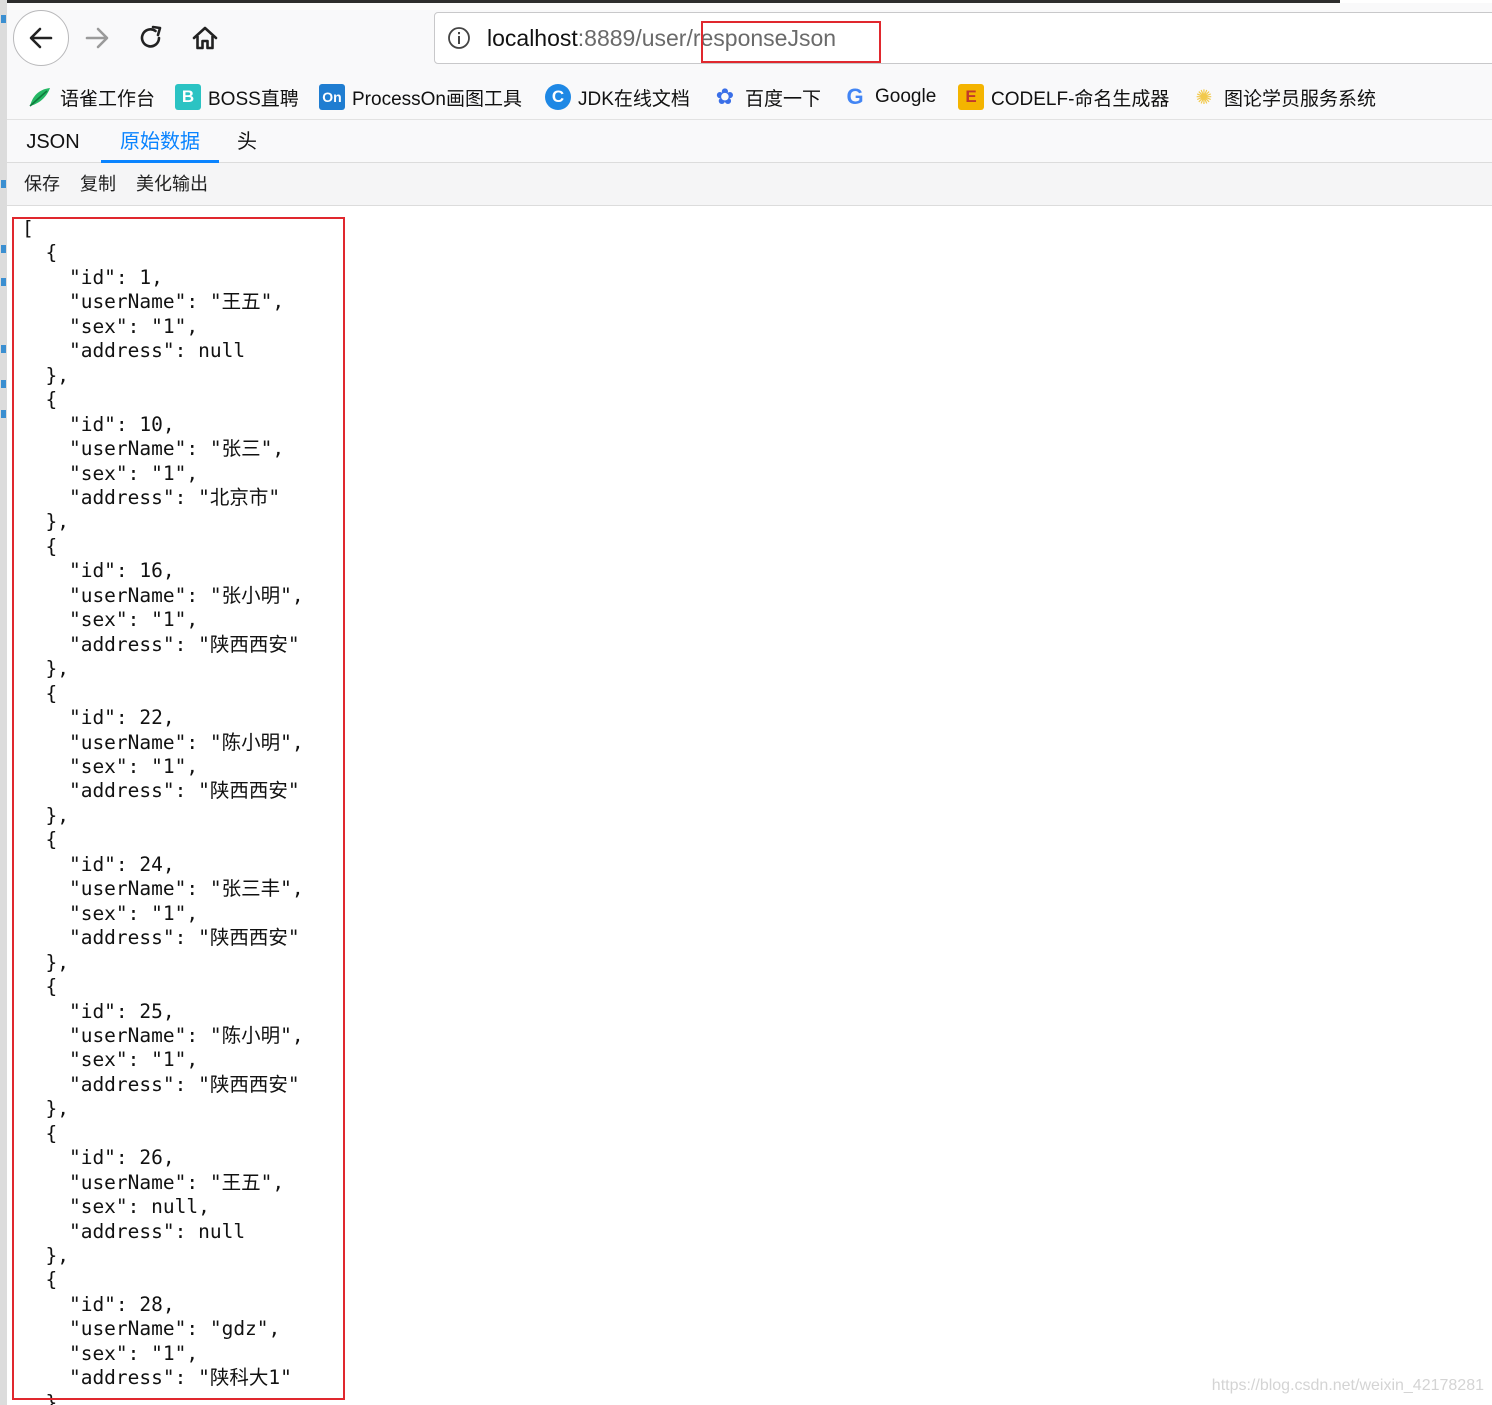 This screenshot has width=1492, height=1405. Describe the element at coordinates (725, 96) in the screenshot. I see `baidu-icon: ✿` at that location.